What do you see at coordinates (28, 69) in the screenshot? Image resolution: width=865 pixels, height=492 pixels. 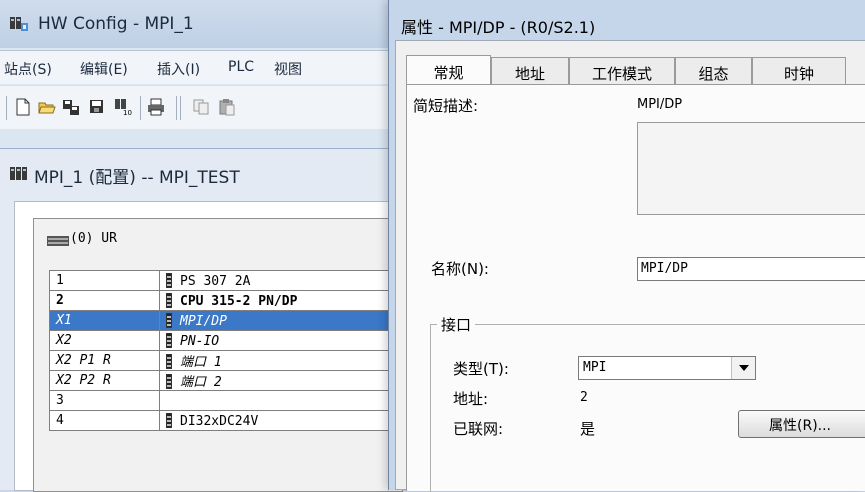 I see `menu-station: 站点(S)` at bounding box center [28, 69].